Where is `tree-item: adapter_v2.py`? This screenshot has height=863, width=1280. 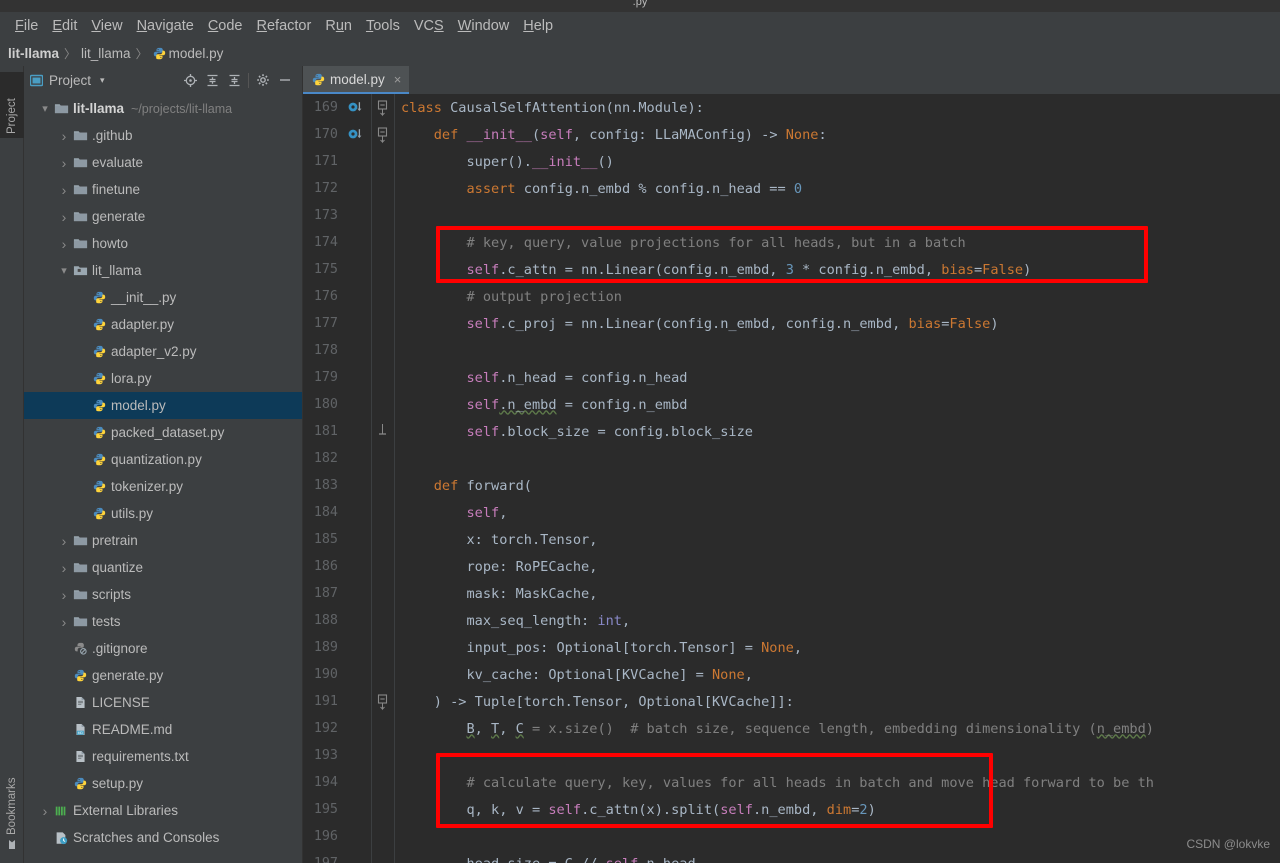
tree-item: adapter_v2.py is located at coordinates (163, 351).